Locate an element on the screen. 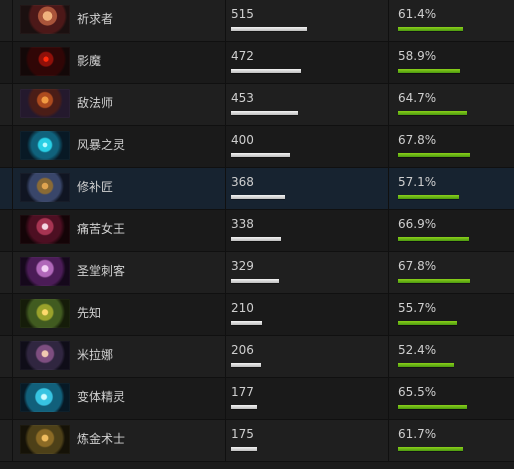  matches-value: 453 is located at coordinates (242, 98).